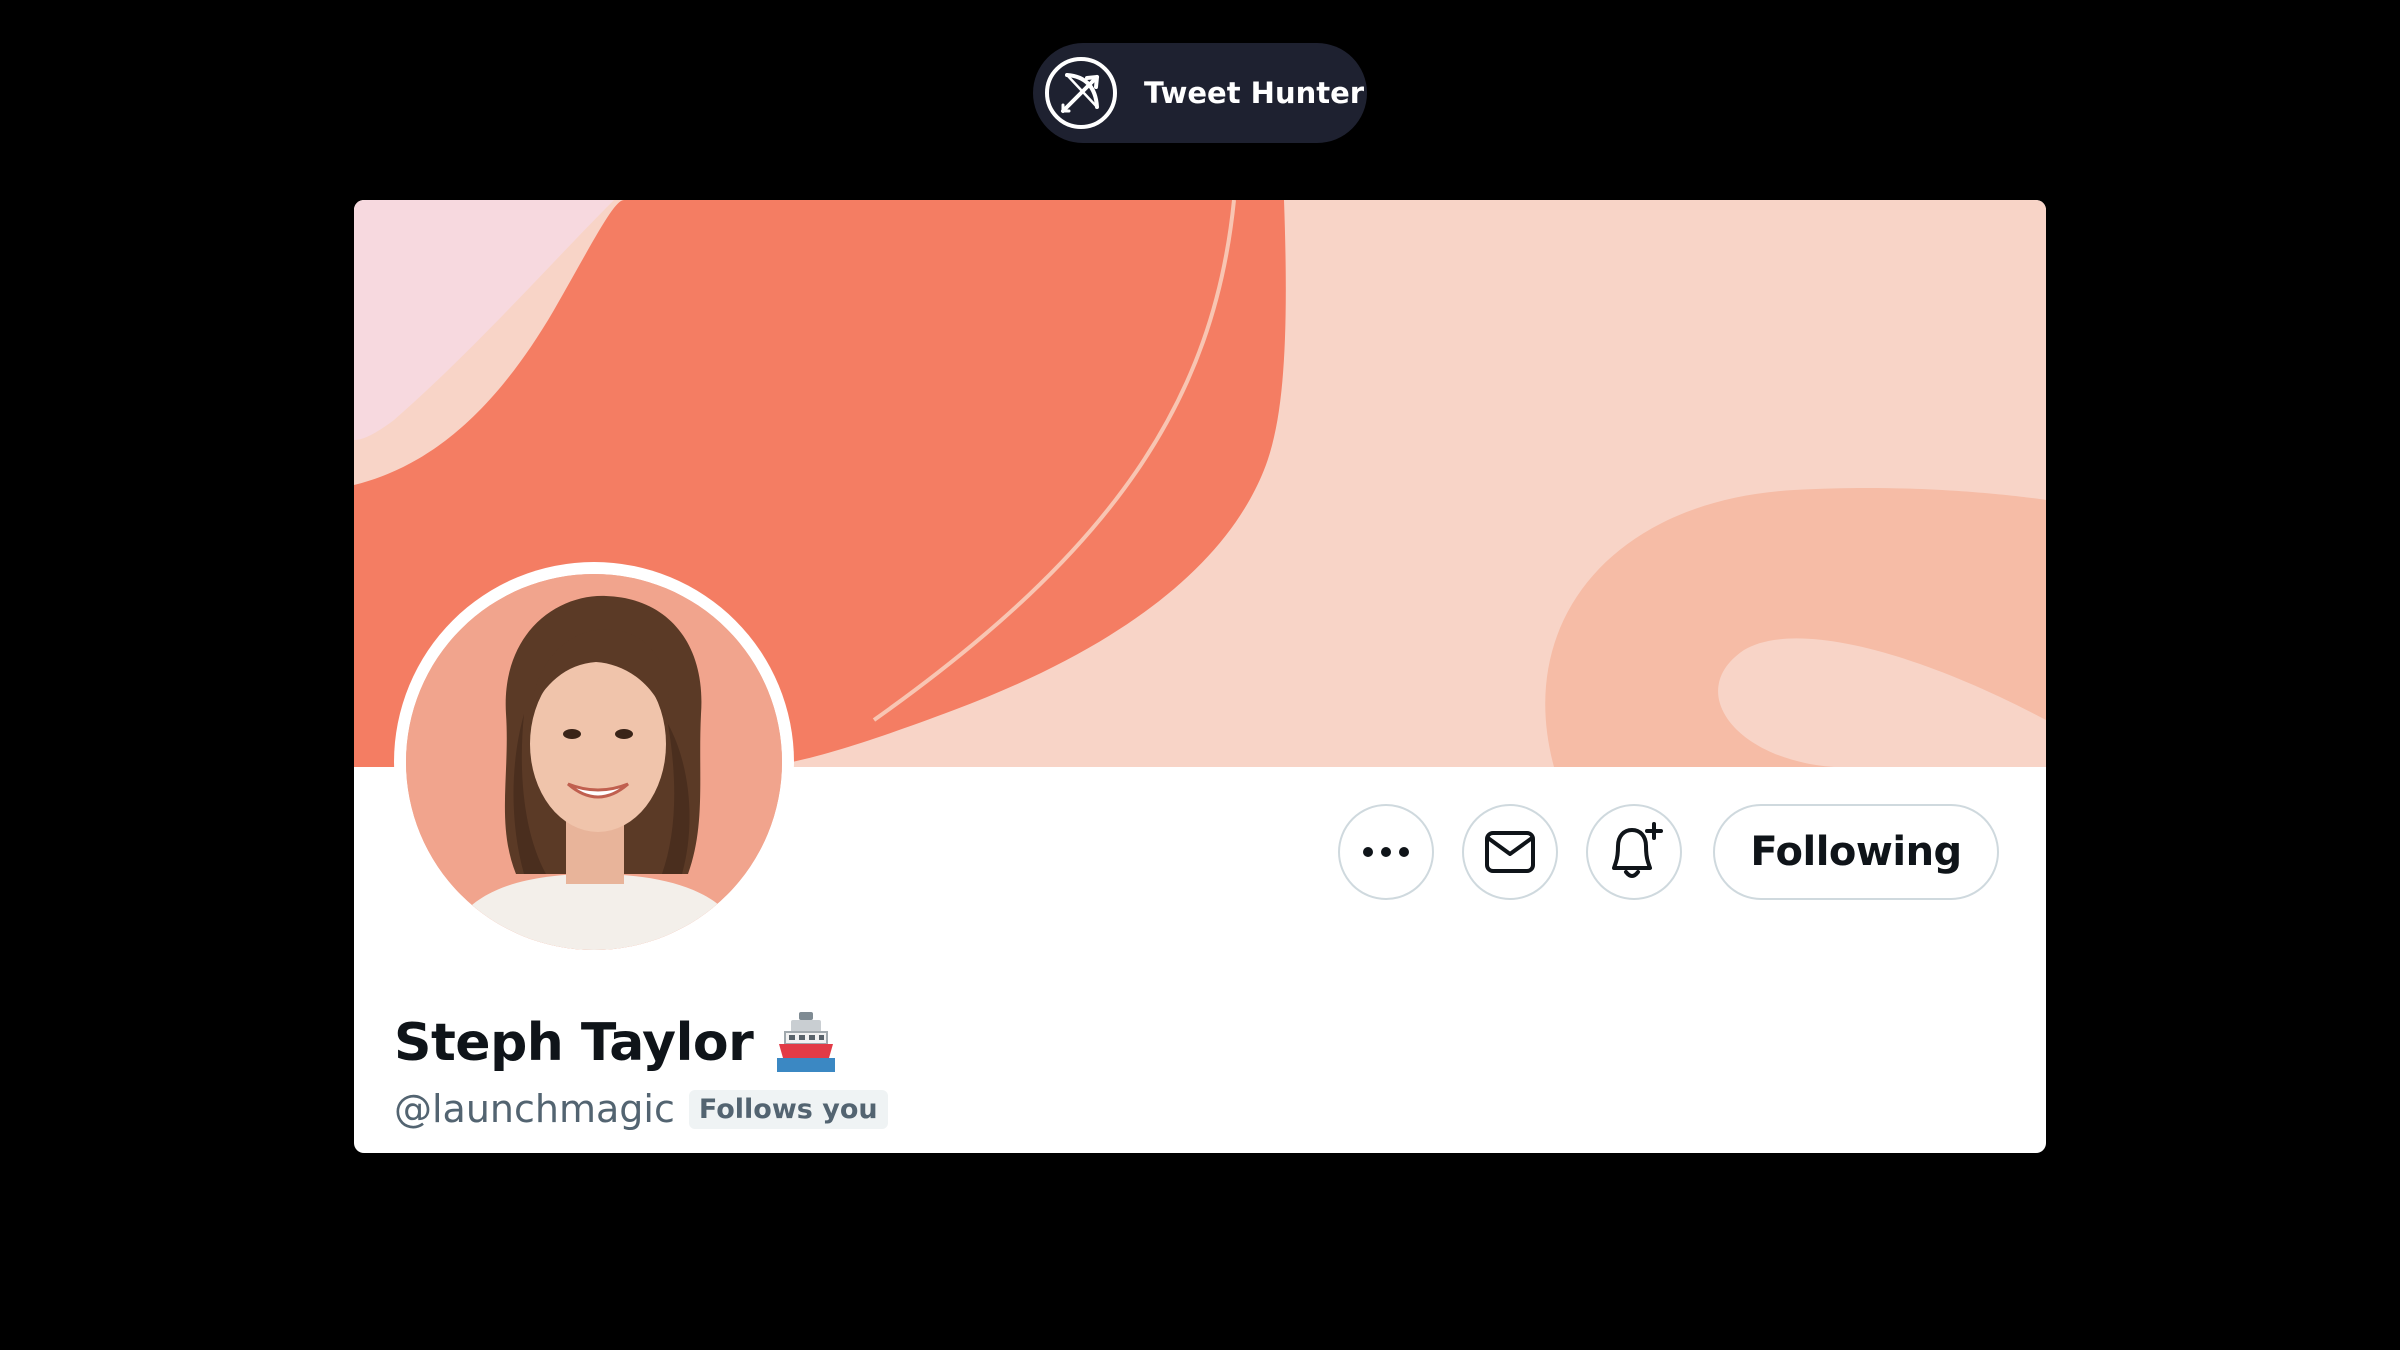 The image size is (2400, 1350). I want to click on more-icon, so click(1386, 852).